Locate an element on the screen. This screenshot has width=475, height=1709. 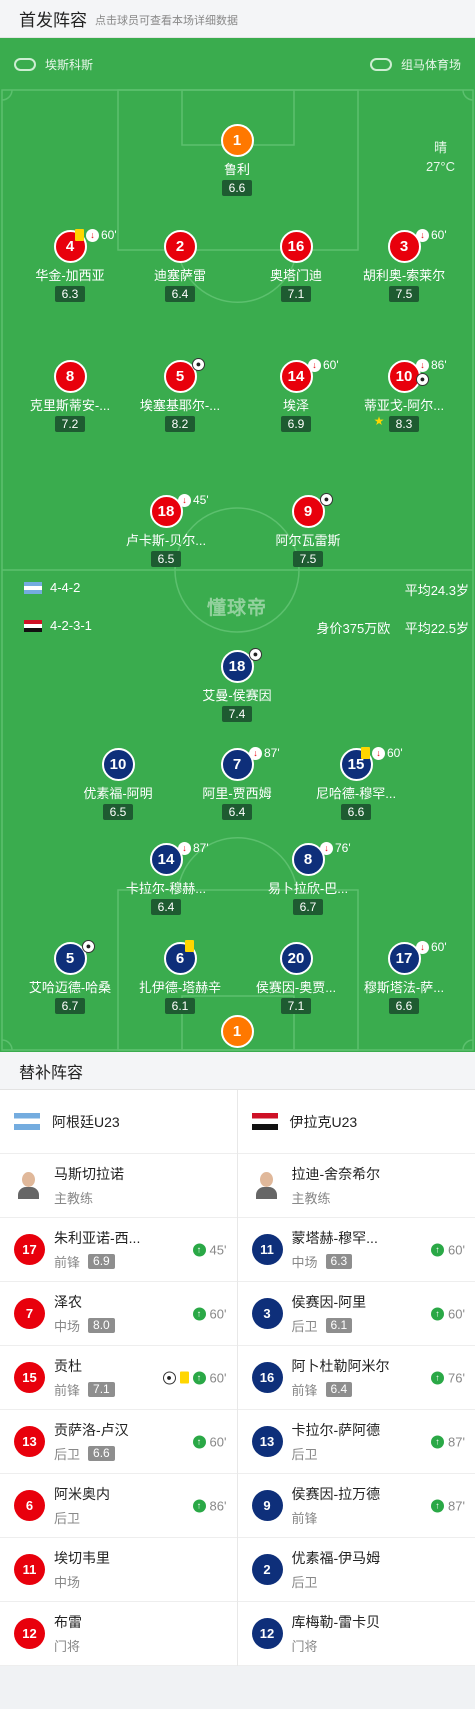
iraq-flag-icon is located at coordinates (33, 625).